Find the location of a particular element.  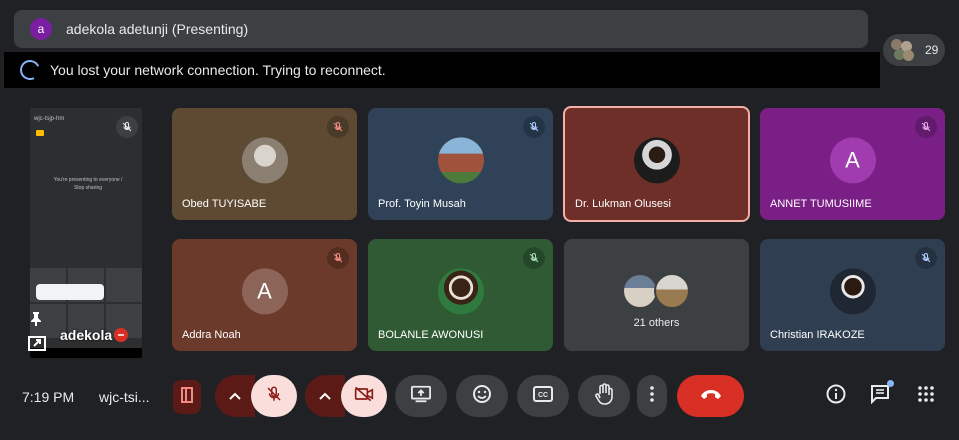

camera-control-group is located at coordinates (346, 396).